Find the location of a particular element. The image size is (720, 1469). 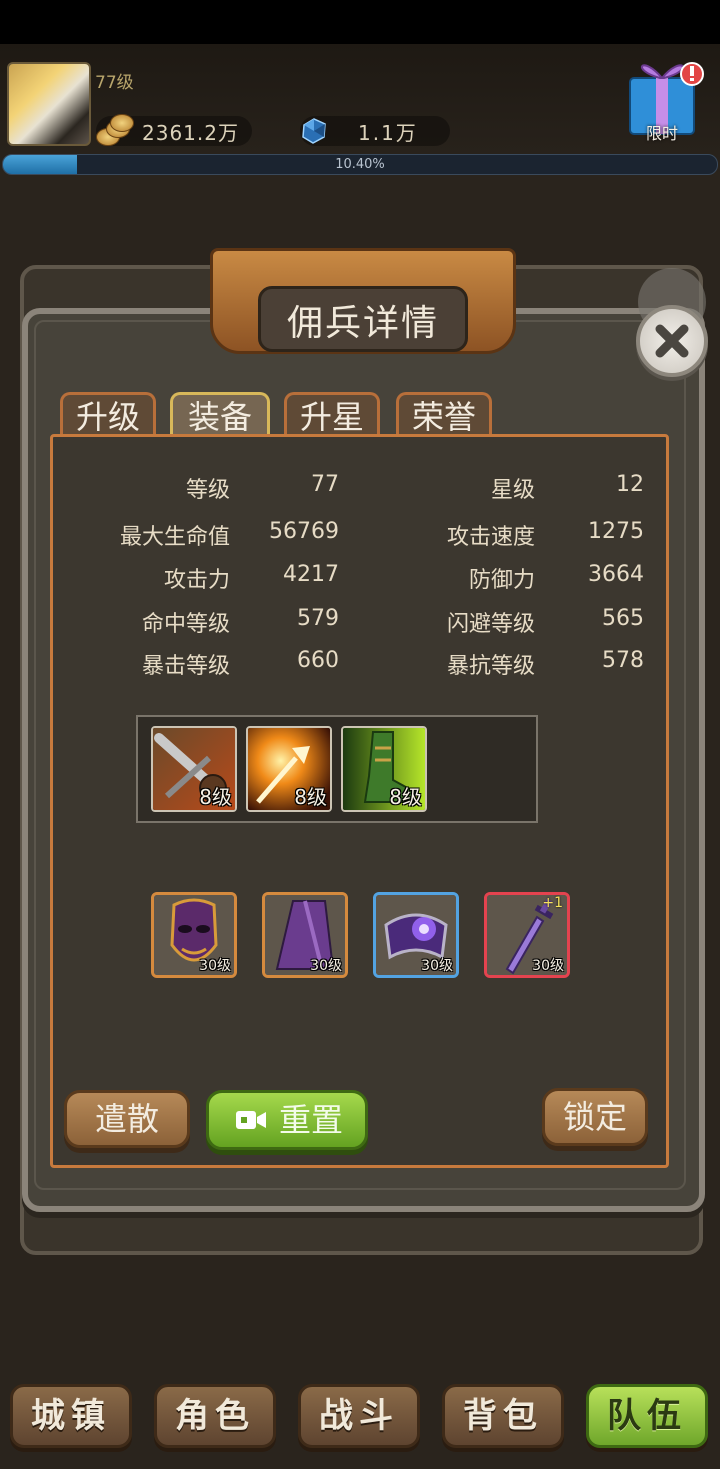

skill-slot-fire-arrow: 8级 is located at coordinates (289, 769).